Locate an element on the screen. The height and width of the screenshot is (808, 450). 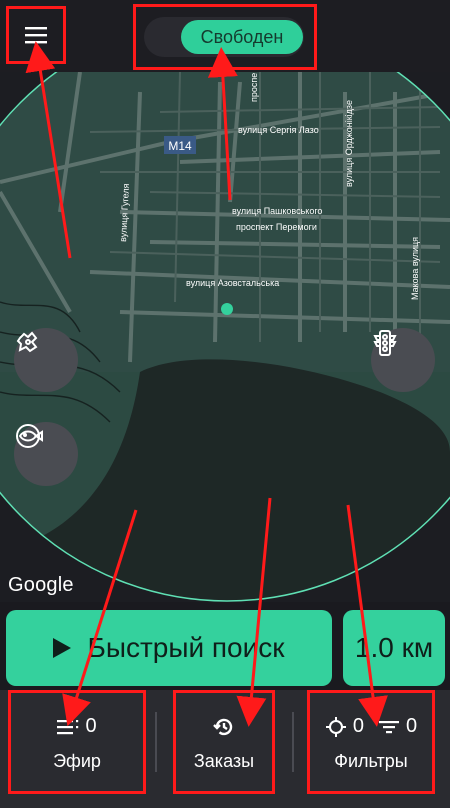
street-lazo-label: вулиця Сергія Лазо is located at coordinates (278, 130).